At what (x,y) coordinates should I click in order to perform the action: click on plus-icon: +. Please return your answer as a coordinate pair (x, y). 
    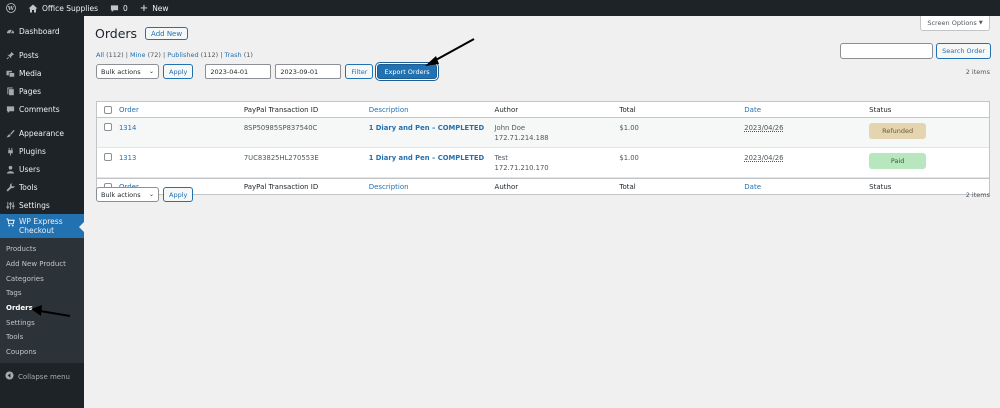
    Looking at the image, I should click on (144, 8).